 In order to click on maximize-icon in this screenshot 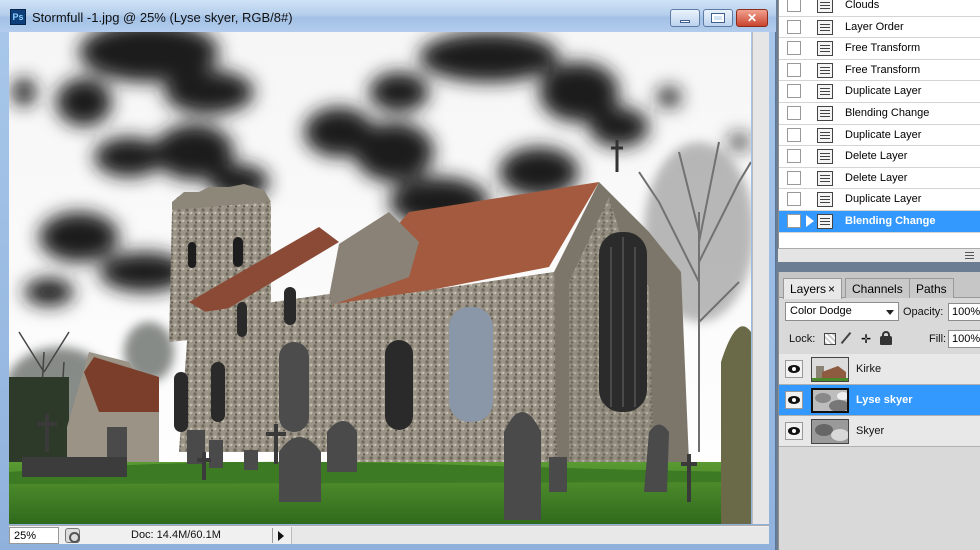, I will do `click(718, 18)`.